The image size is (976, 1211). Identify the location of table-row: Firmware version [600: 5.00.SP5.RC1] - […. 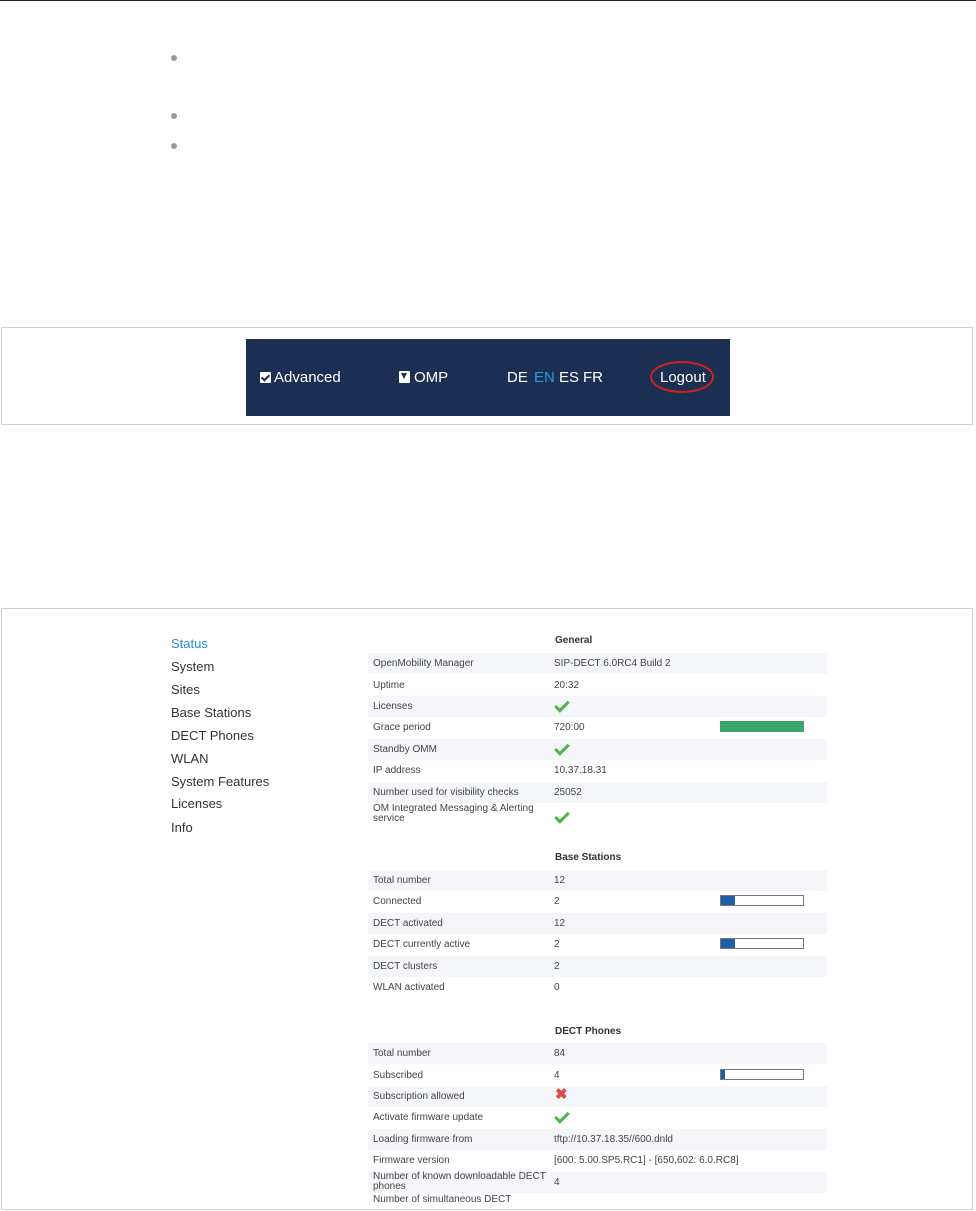
(556, 1160).